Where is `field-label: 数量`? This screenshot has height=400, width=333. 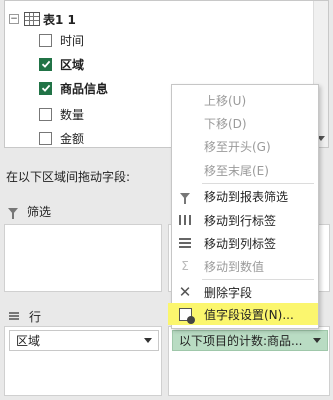 field-label: 数量 is located at coordinates (72, 114).